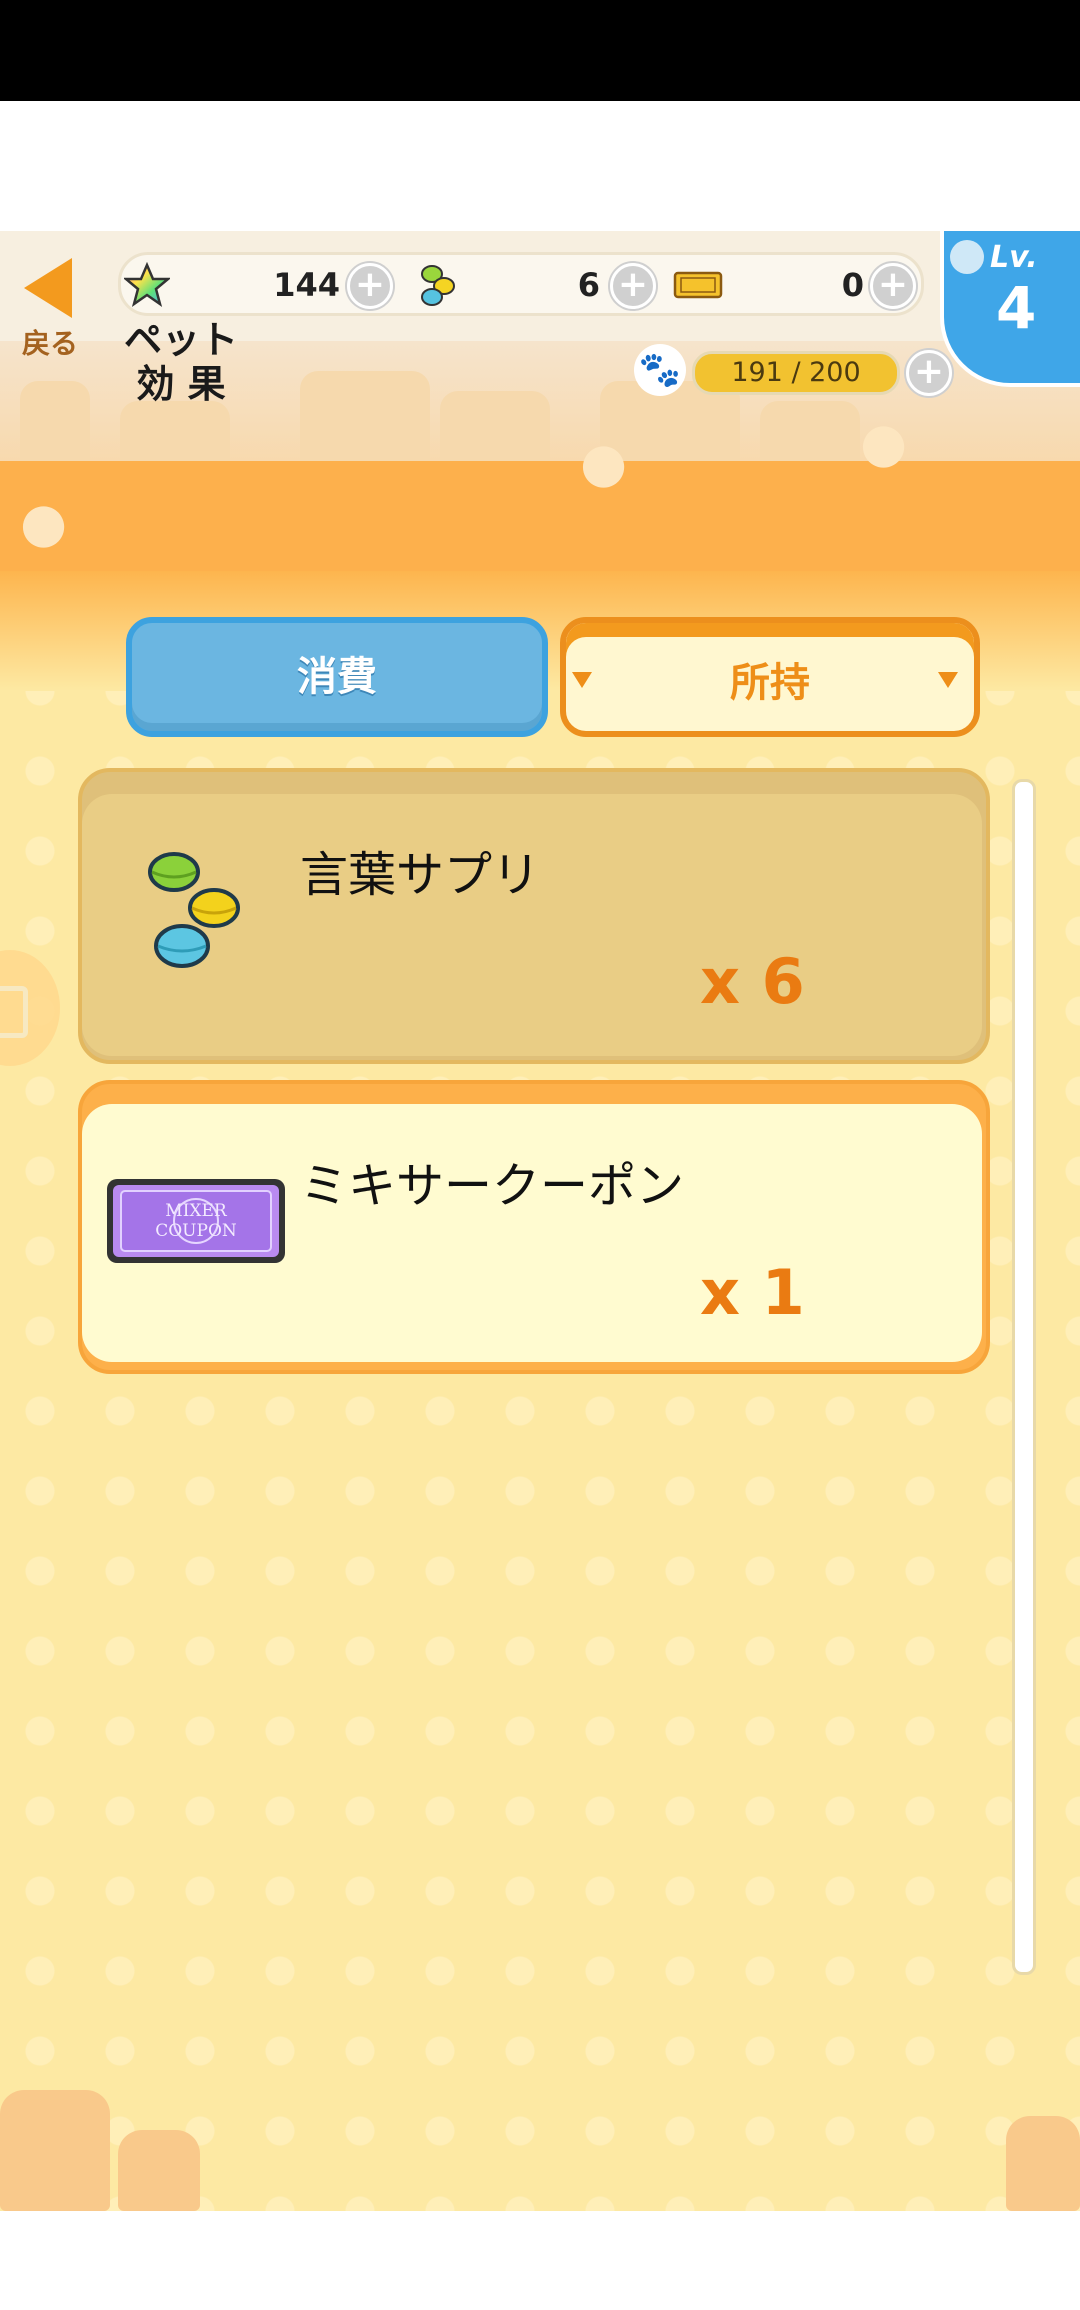 This screenshot has width=1080, height=2310. I want to click on bottom-spacer, so click(540, 2260).